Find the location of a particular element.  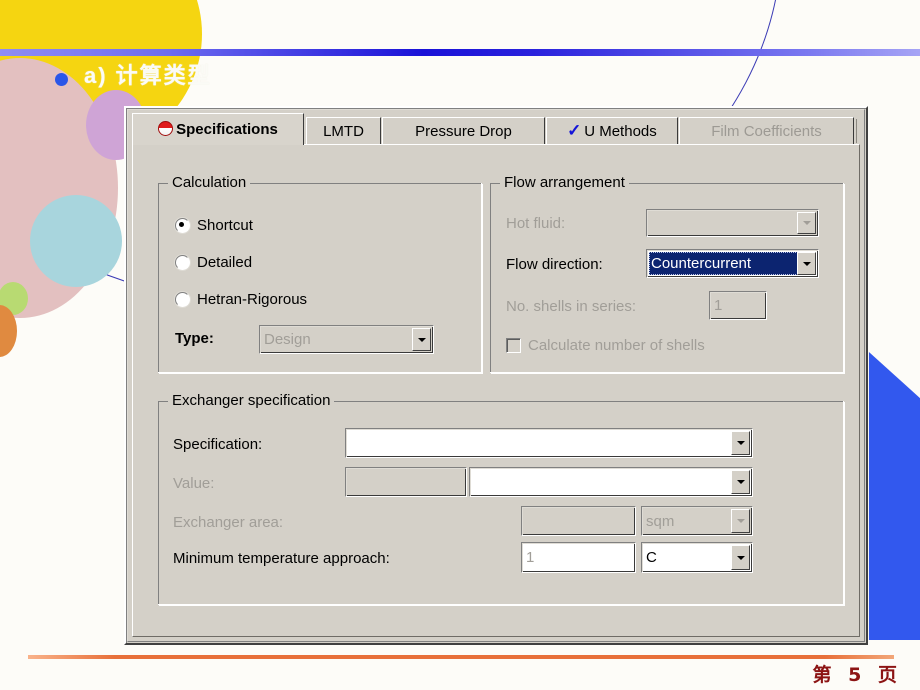

tab-film-coefficients: Film Coefficients is located at coordinates (766, 130).